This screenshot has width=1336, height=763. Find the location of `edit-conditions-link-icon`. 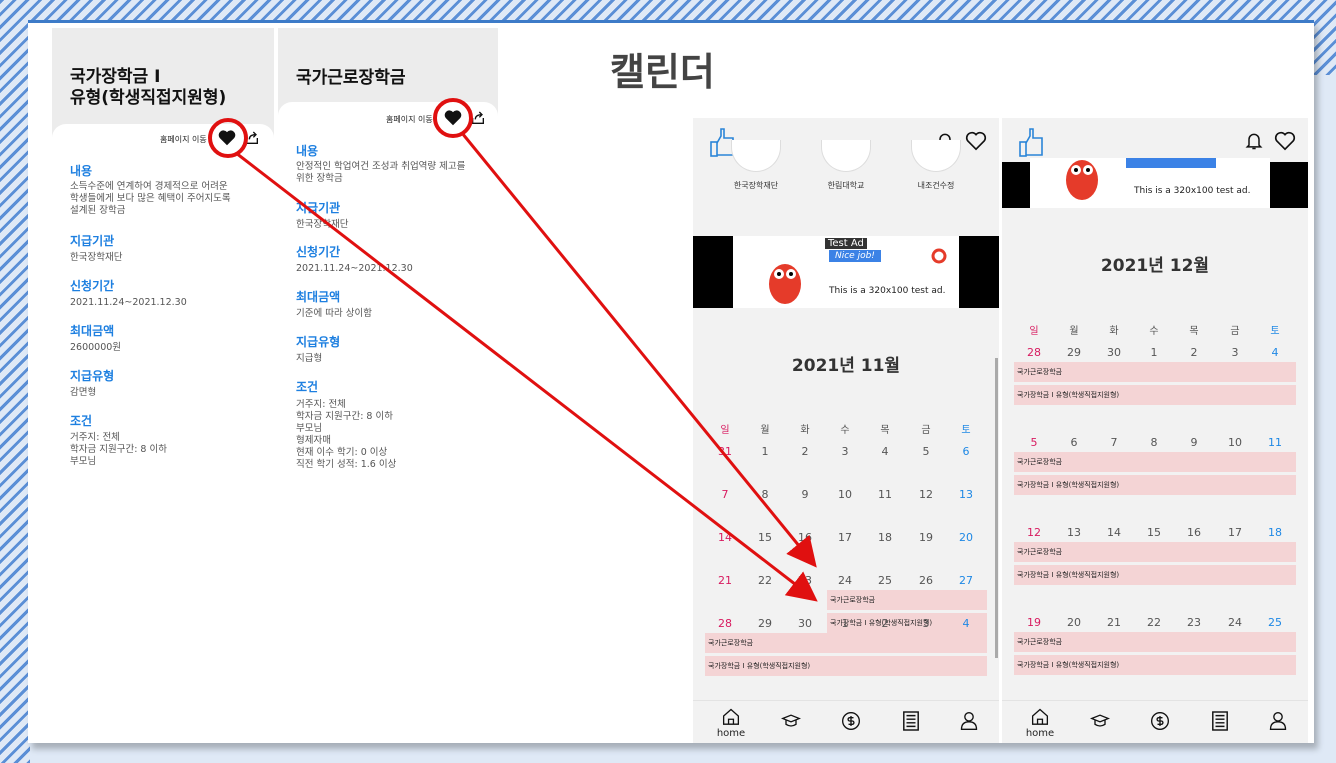

edit-conditions-link-icon is located at coordinates (936, 156).